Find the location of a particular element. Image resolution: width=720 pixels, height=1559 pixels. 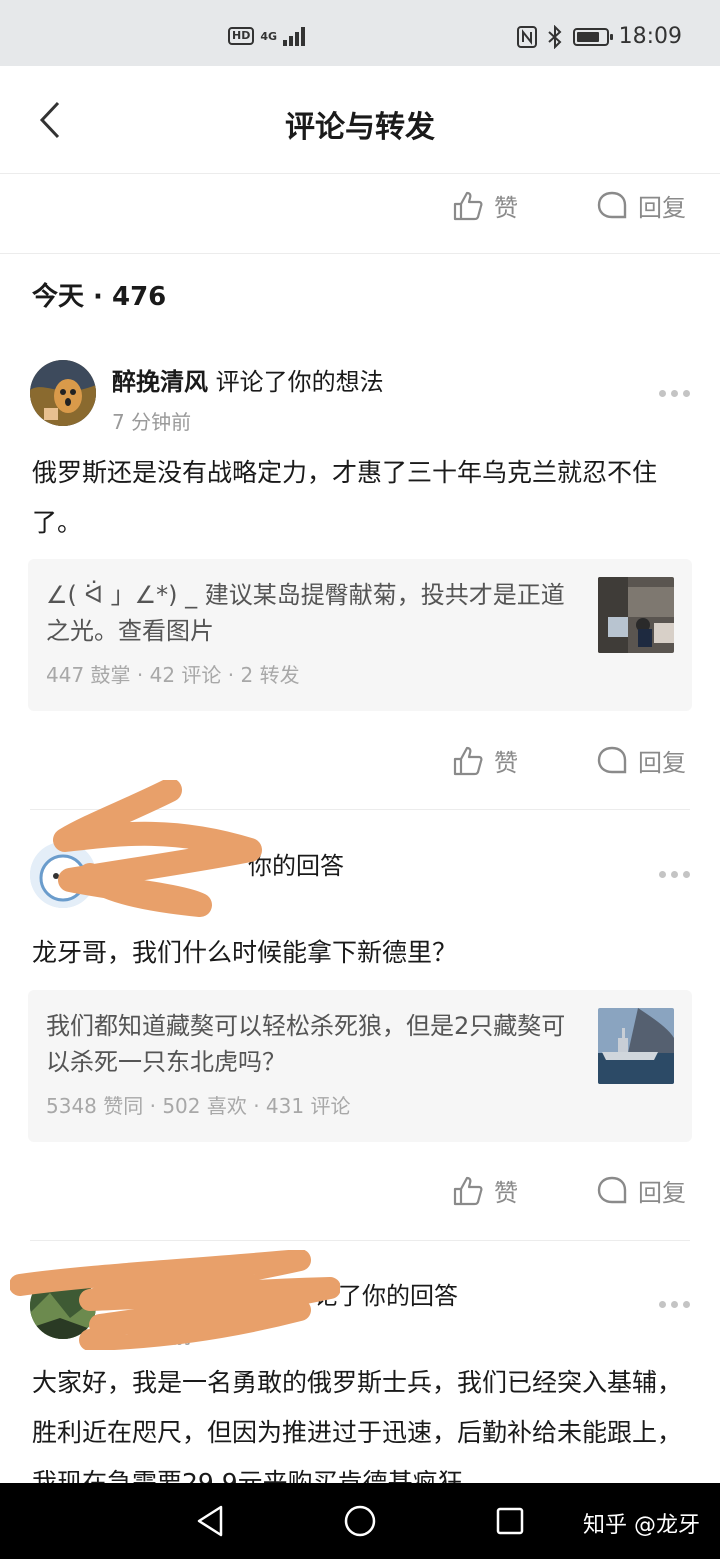

system-nav-bar: 知乎 @龙牙 is located at coordinates (360, 1521).